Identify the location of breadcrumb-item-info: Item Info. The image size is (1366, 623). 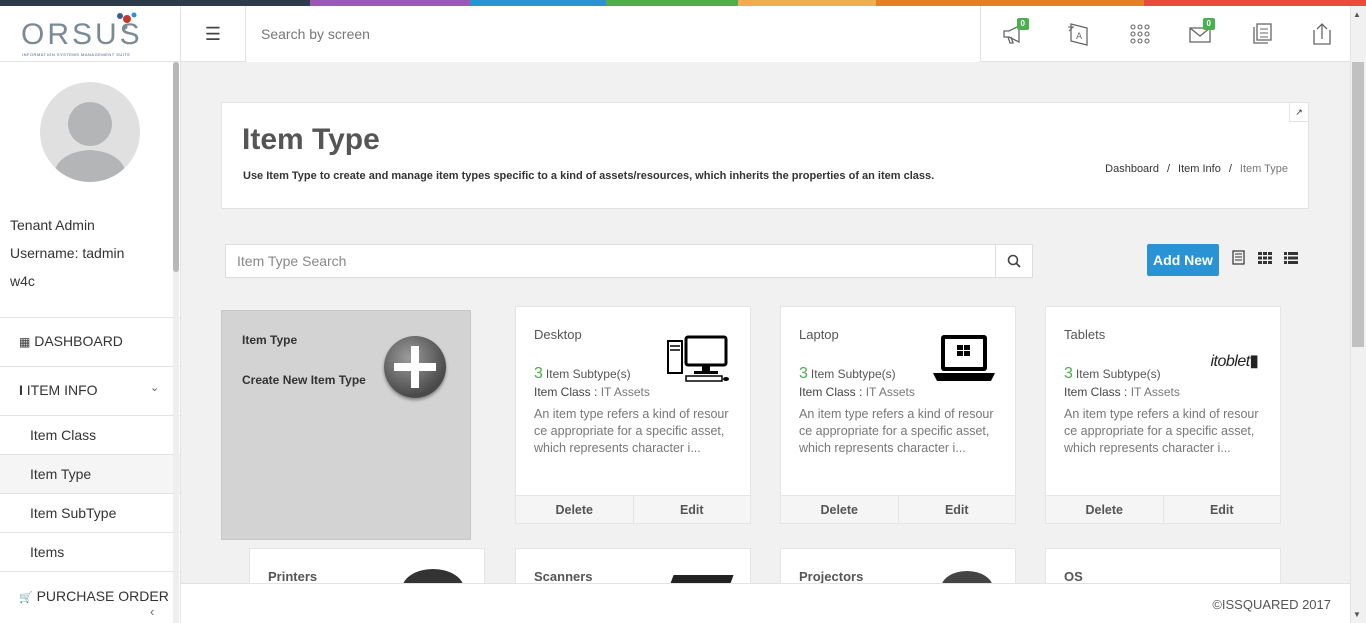
(1199, 169).